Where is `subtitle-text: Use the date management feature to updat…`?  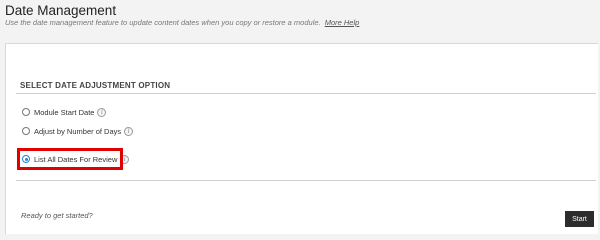 subtitle-text: Use the date management feature to updat… is located at coordinates (163, 22).